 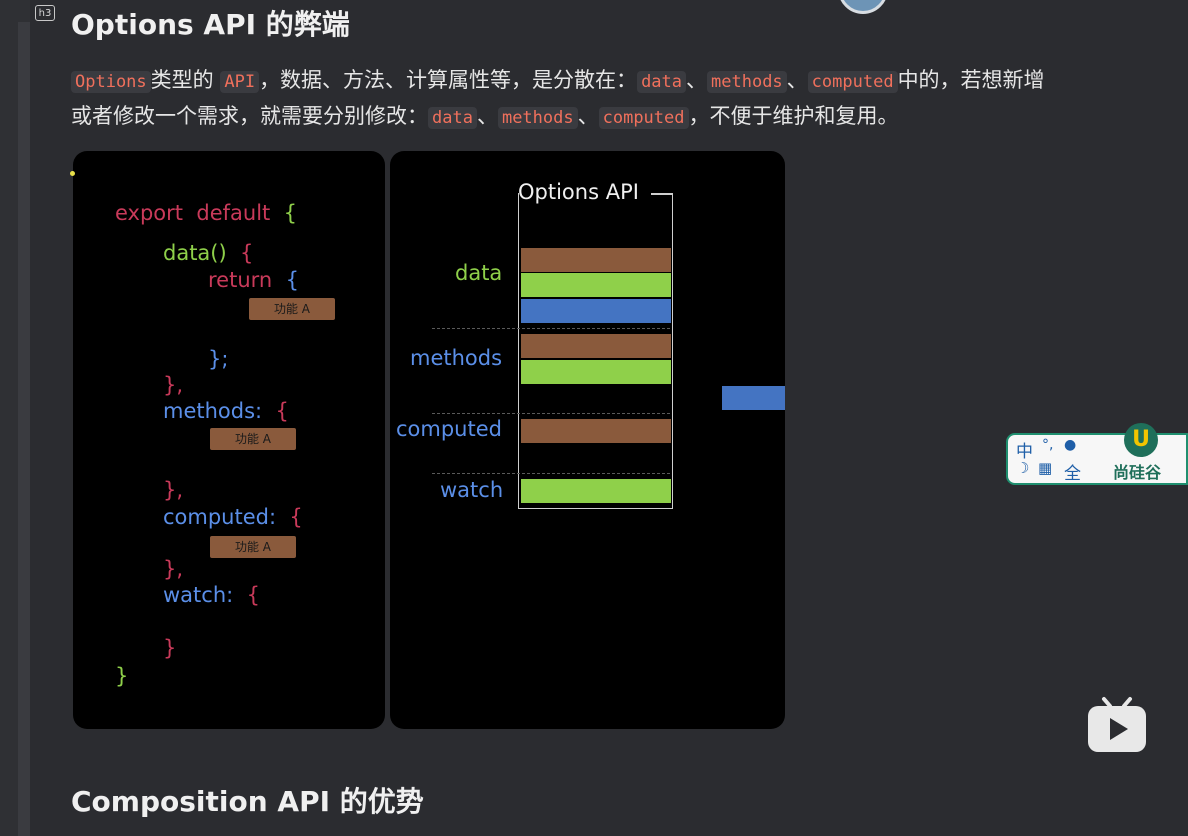 I want to click on user-icon: ●, so click(x=1070, y=445).